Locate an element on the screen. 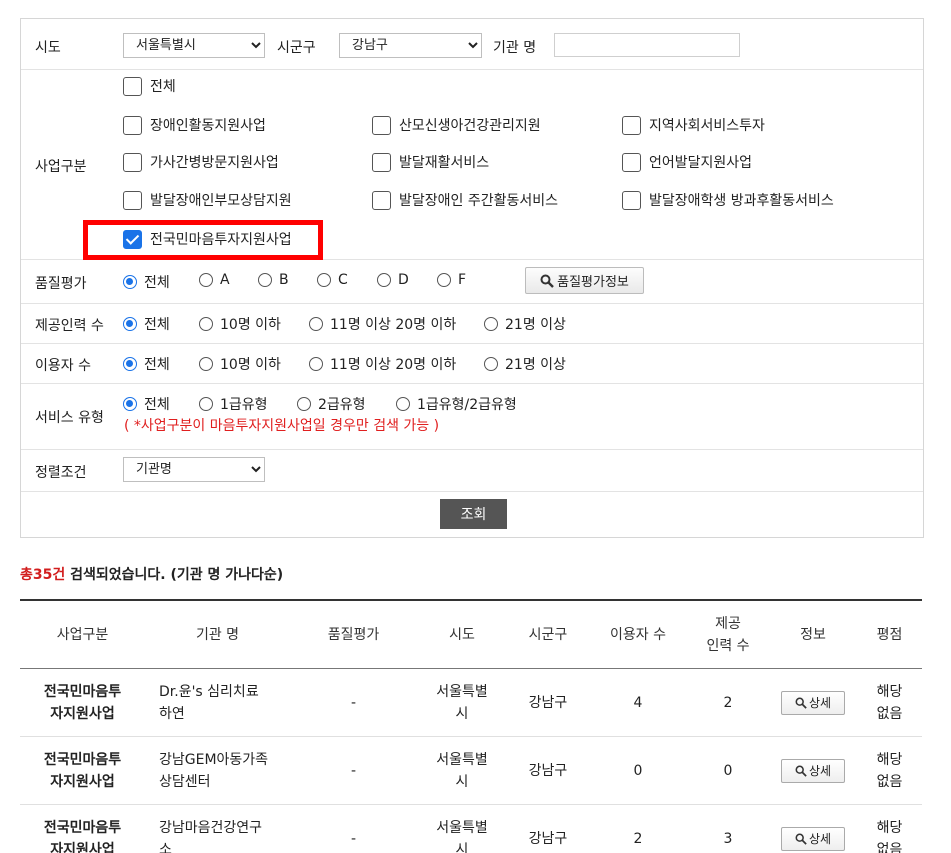  cell-info: 상세 is located at coordinates (813, 829).